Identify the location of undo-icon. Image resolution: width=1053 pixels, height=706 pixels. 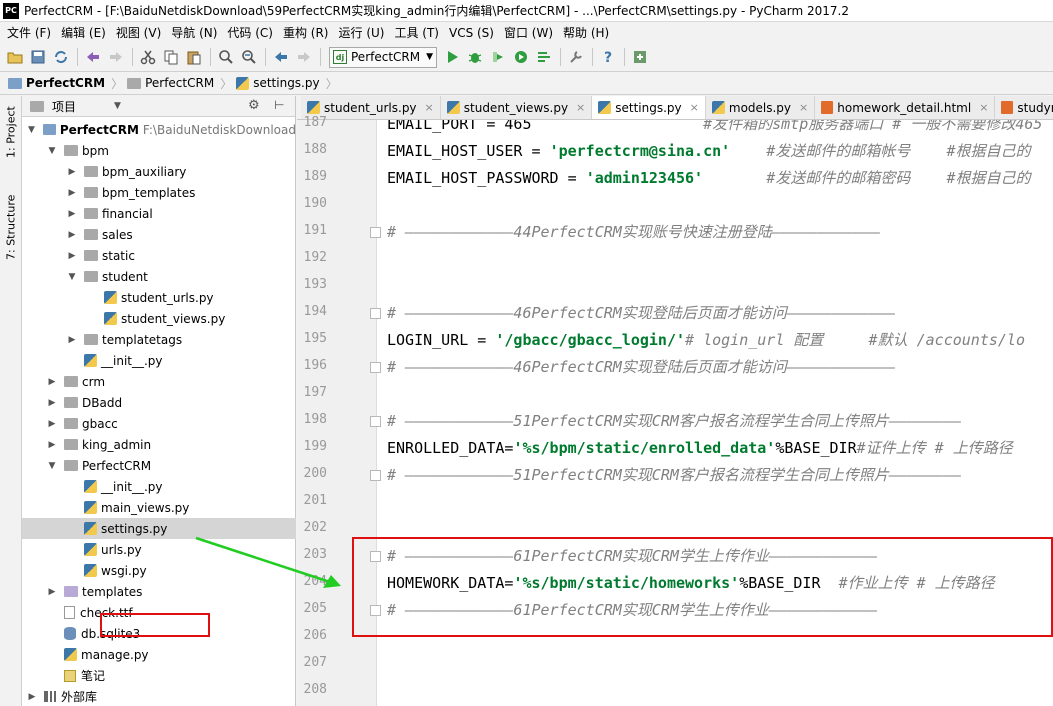
(93, 57).